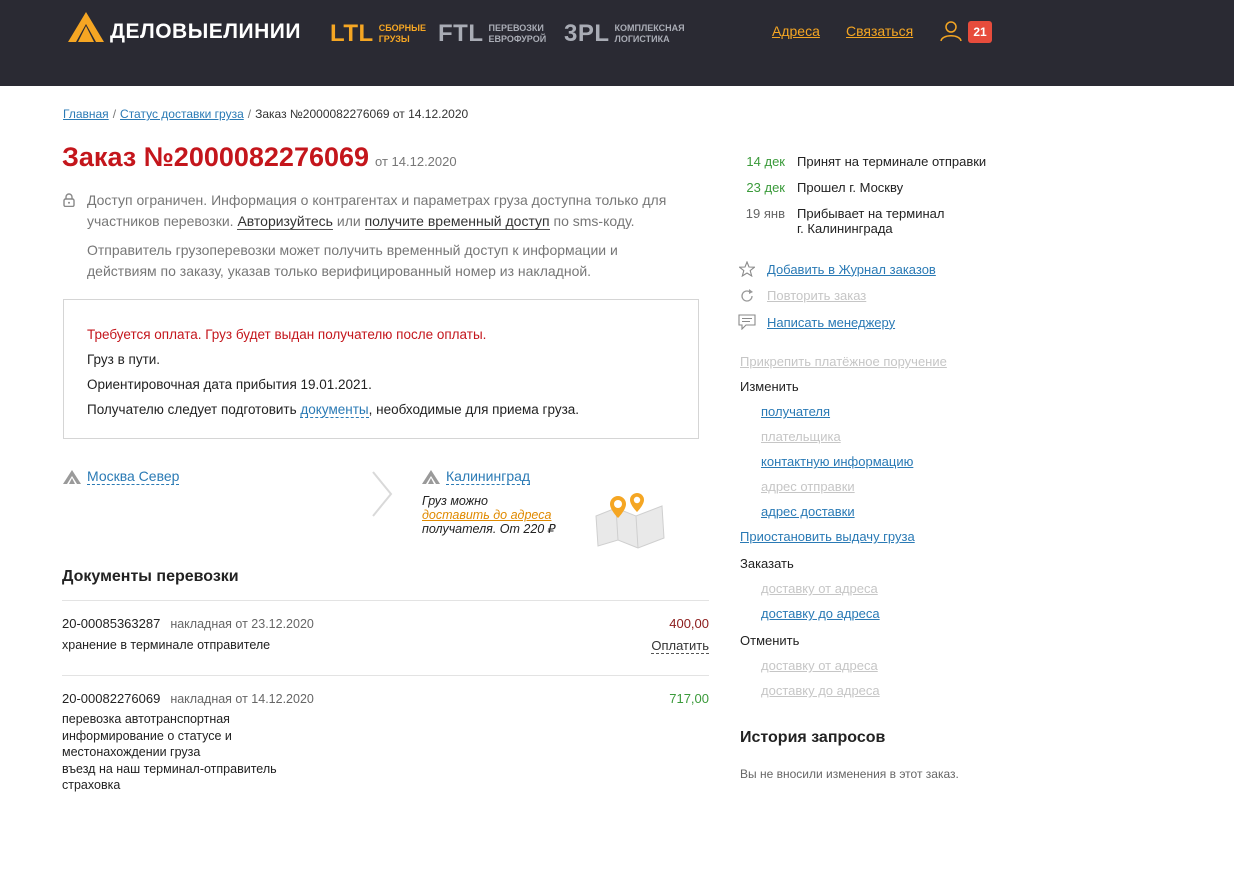 The image size is (1234, 874). Describe the element at coordinates (980, 32) in the screenshot. I see `notification-badge: 21` at that location.